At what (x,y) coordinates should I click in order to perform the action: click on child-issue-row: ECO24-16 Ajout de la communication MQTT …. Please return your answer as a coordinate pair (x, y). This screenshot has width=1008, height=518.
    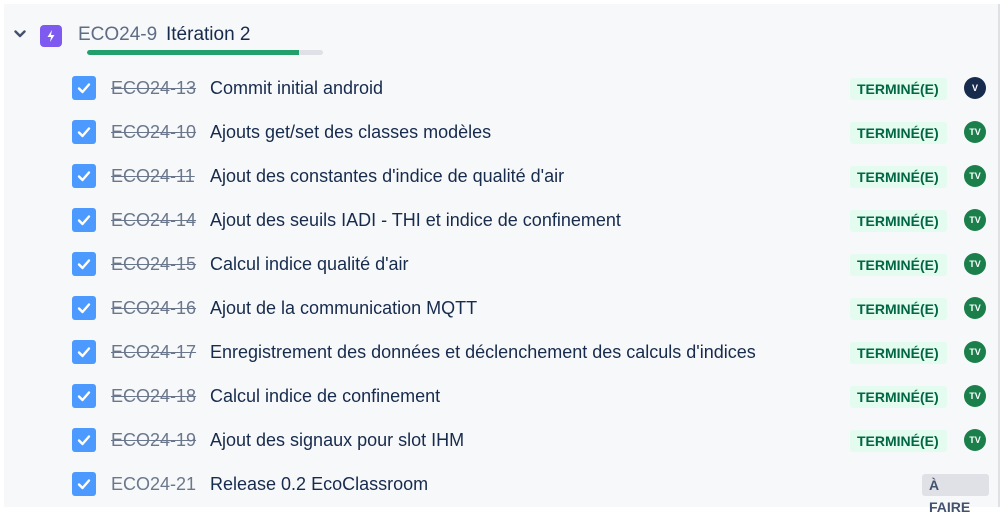
    Looking at the image, I should click on (501, 308).